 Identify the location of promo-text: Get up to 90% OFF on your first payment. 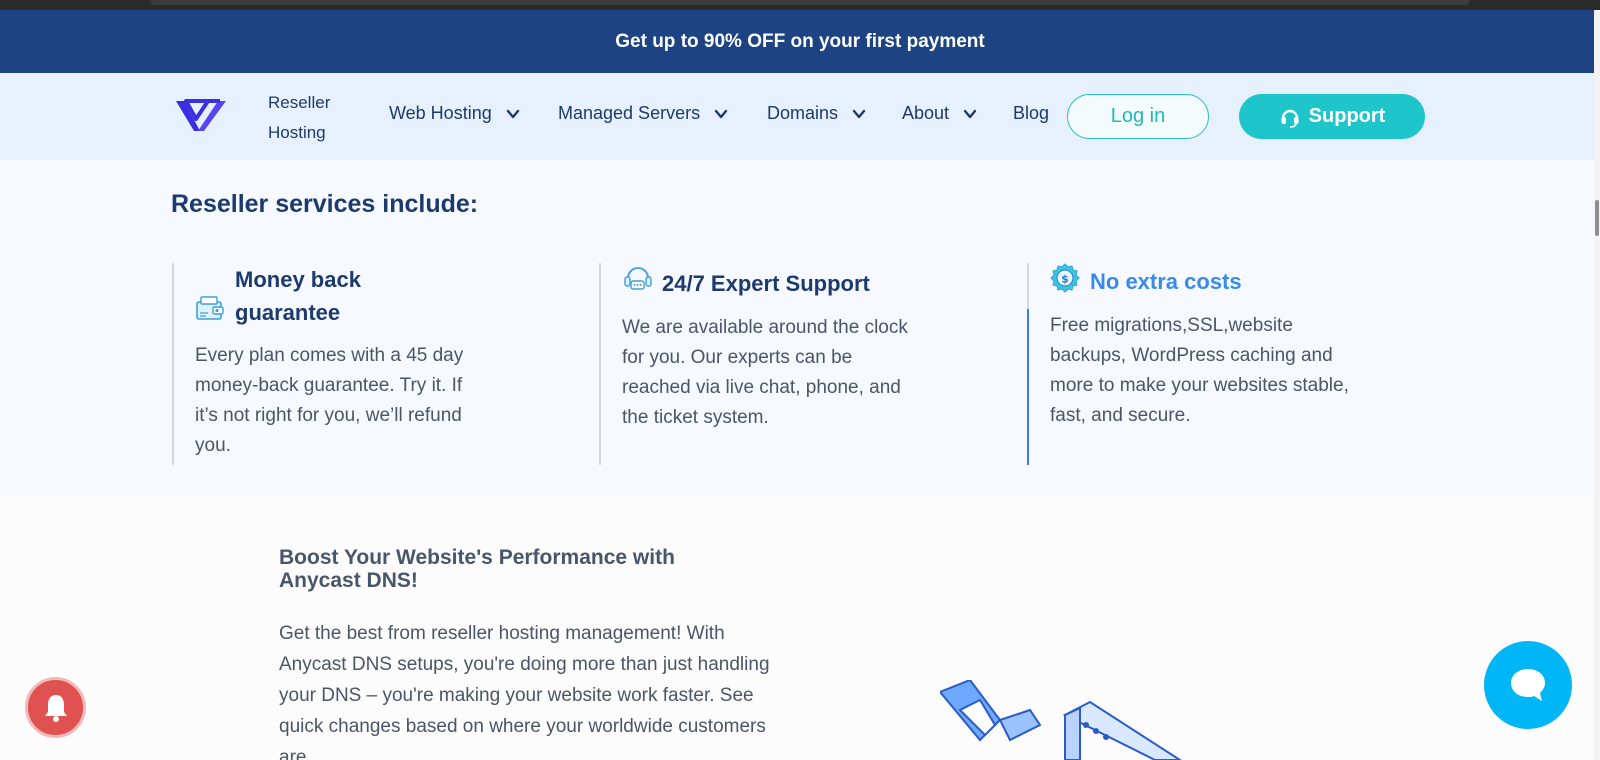
(800, 41).